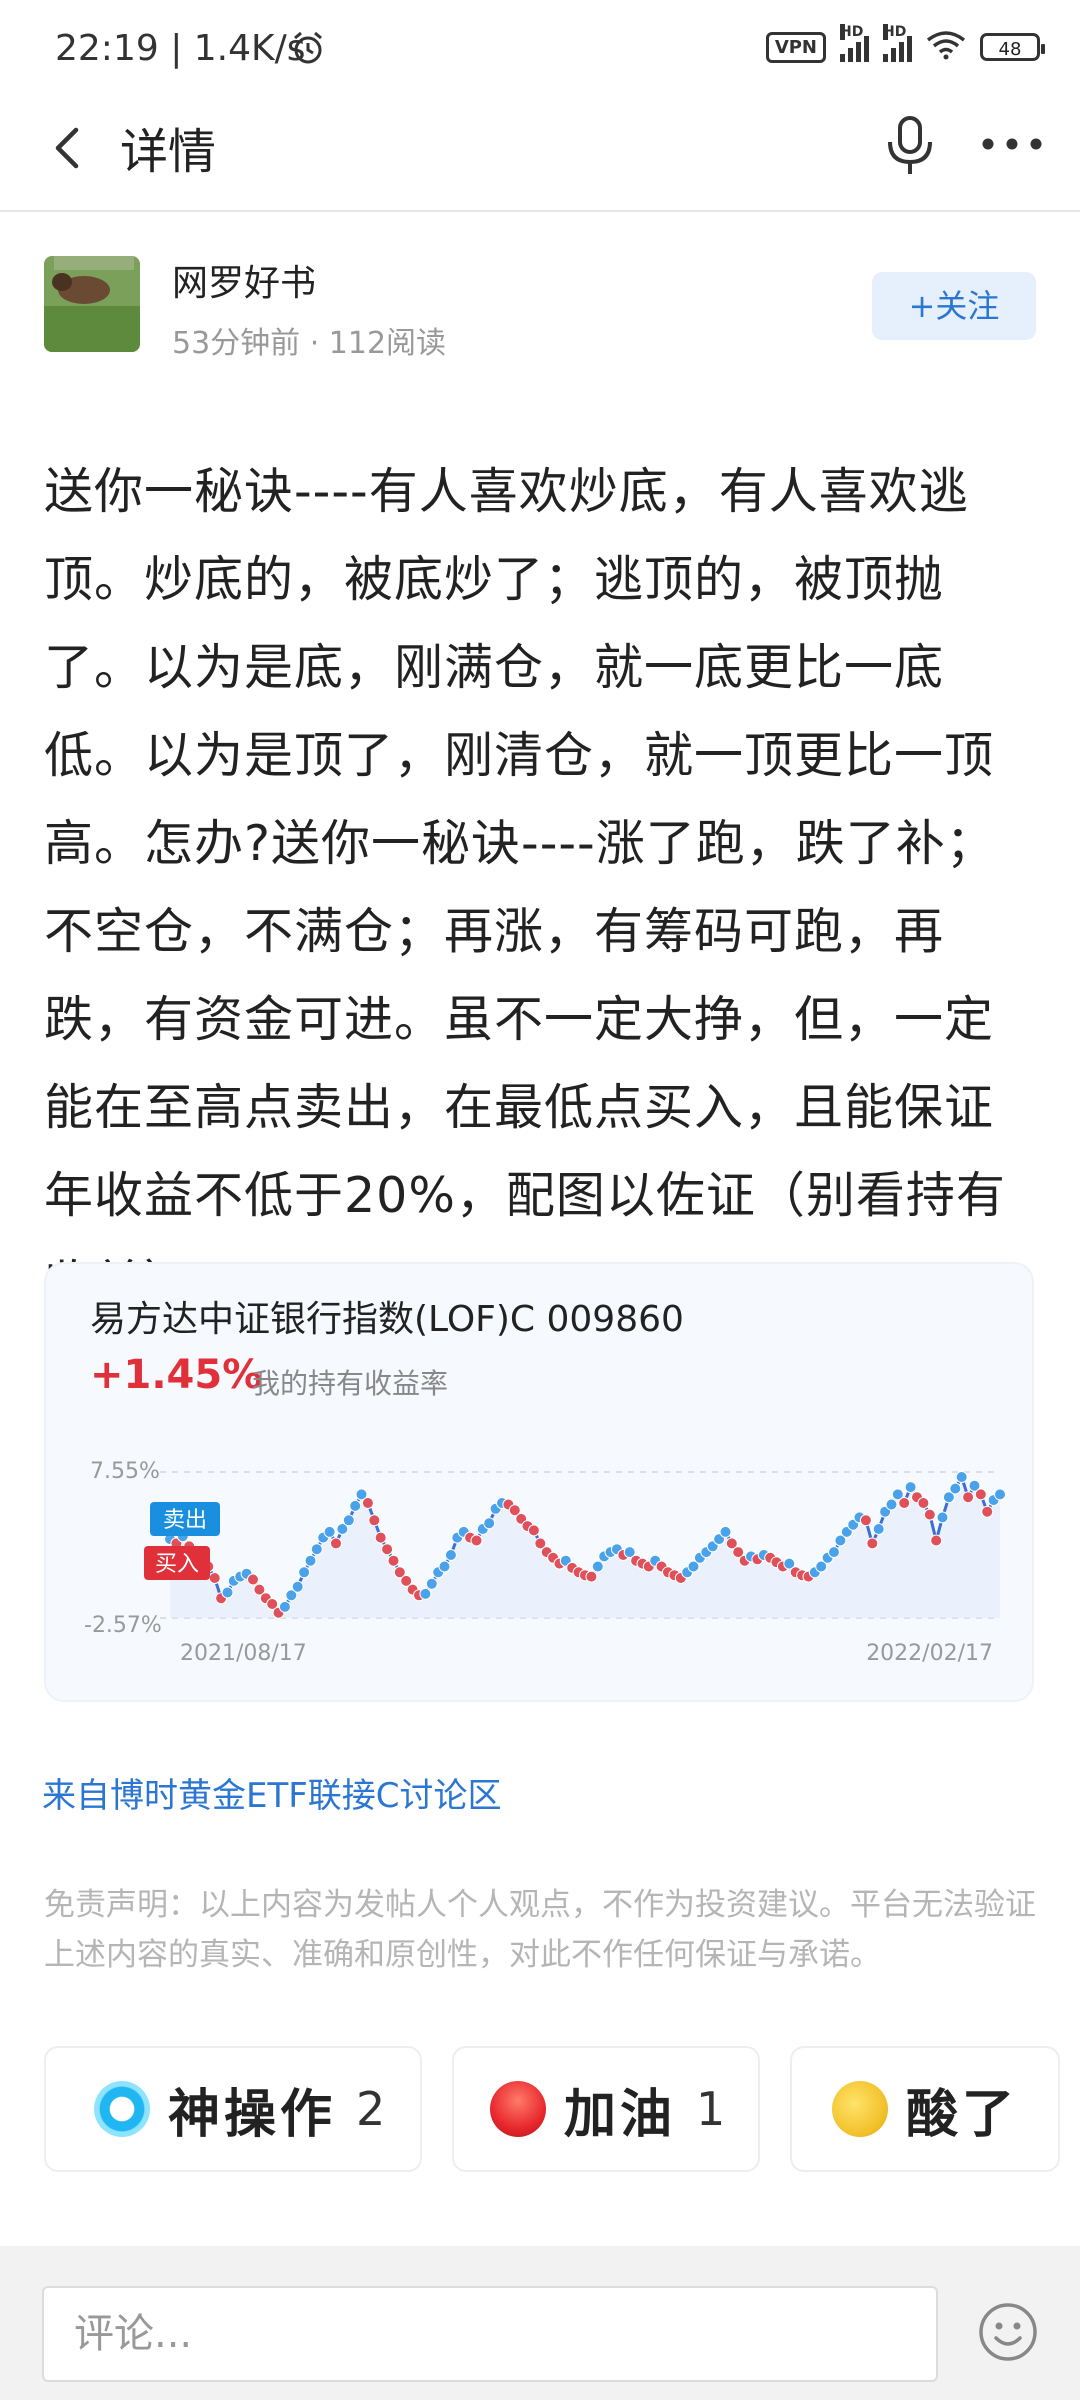 This screenshot has width=1080, height=2400. I want to click on read-count: 112阅读, so click(387, 343).